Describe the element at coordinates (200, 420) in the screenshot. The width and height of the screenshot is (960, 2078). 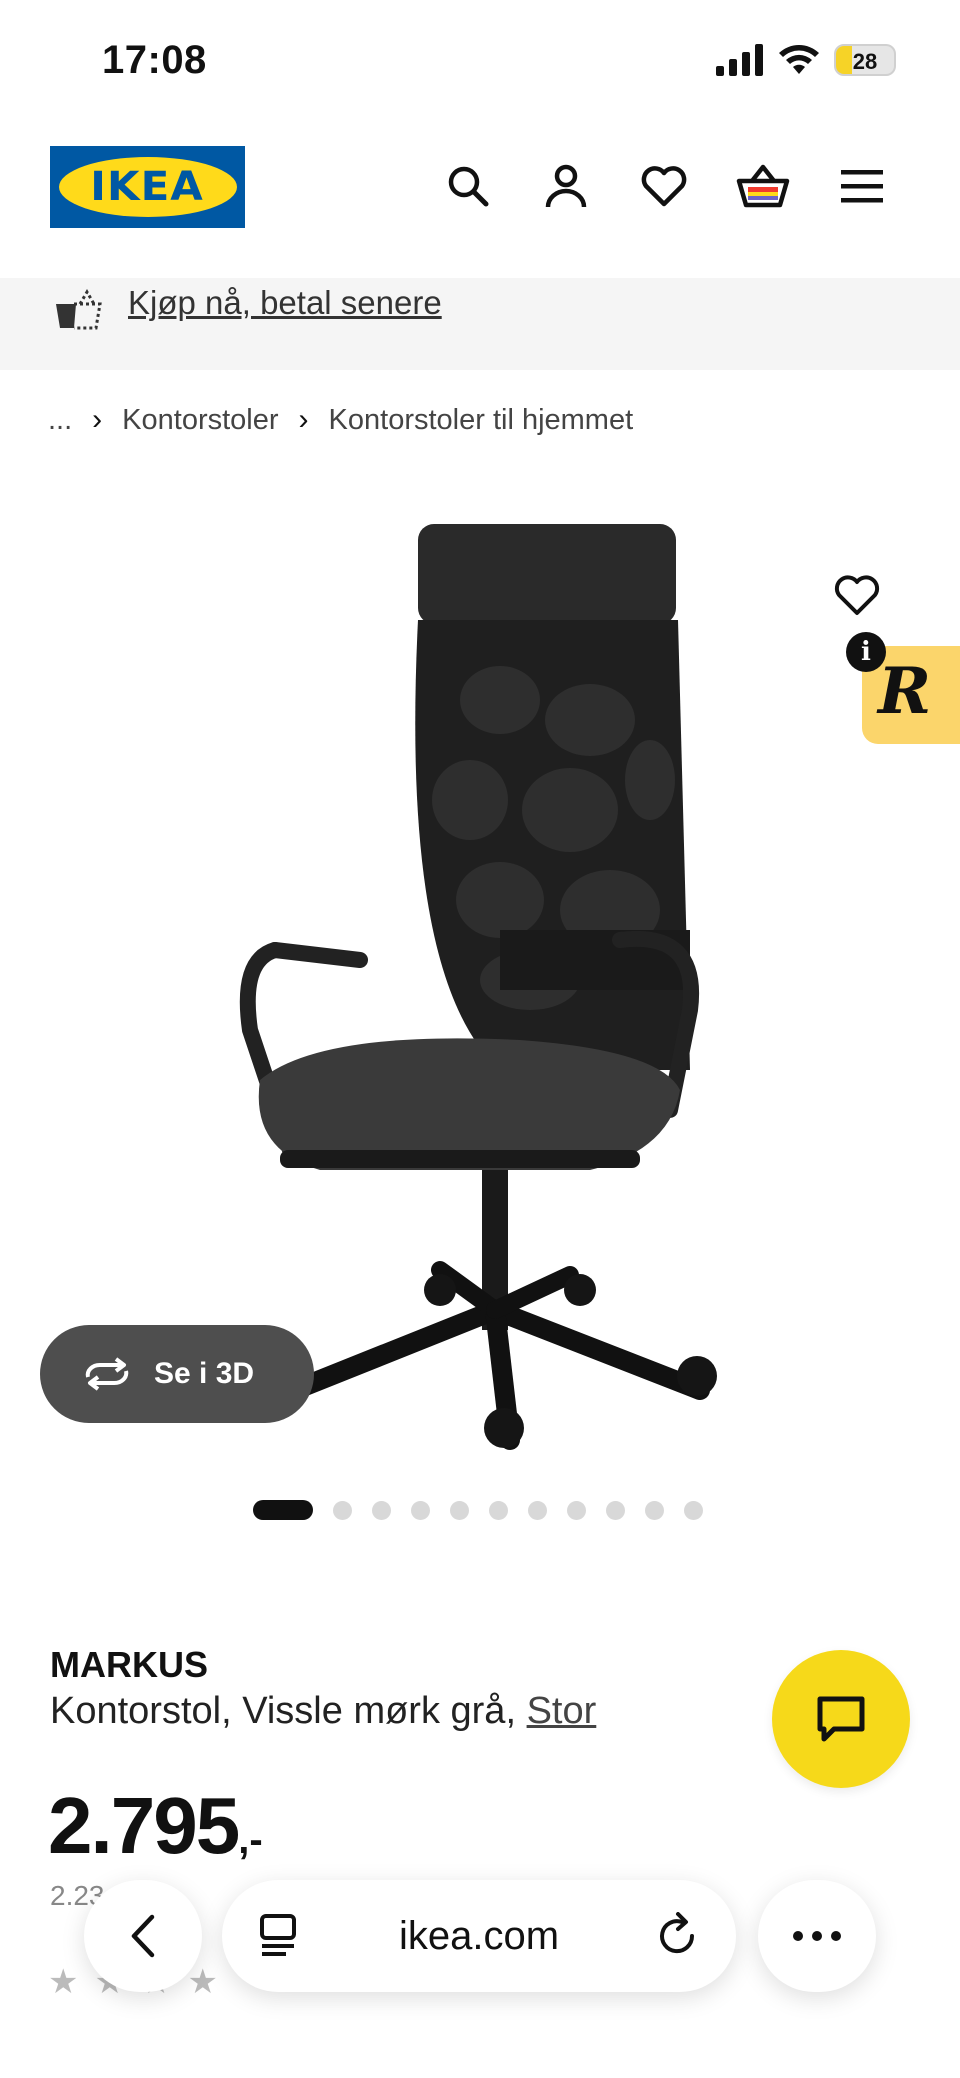
I see `breadcrumb-item: Kontorstoler` at that location.